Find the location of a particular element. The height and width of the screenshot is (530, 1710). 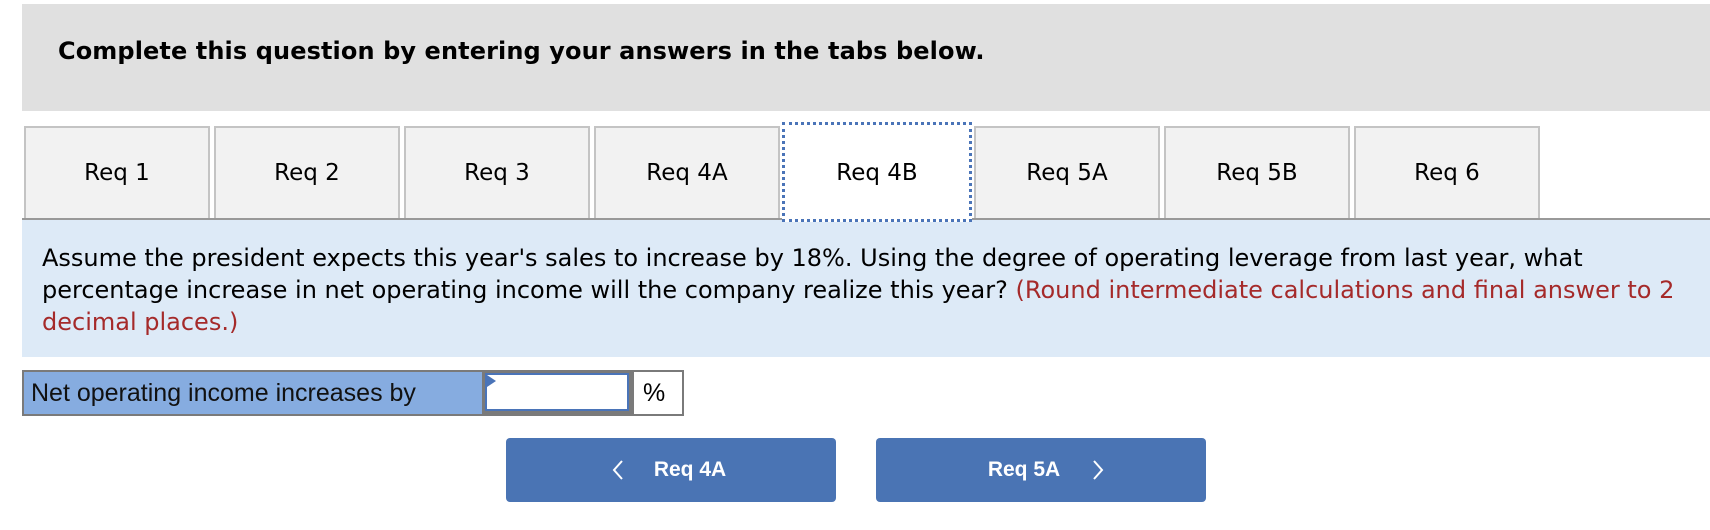

tab-req-5a: Req 5A is located at coordinates (1067, 173).